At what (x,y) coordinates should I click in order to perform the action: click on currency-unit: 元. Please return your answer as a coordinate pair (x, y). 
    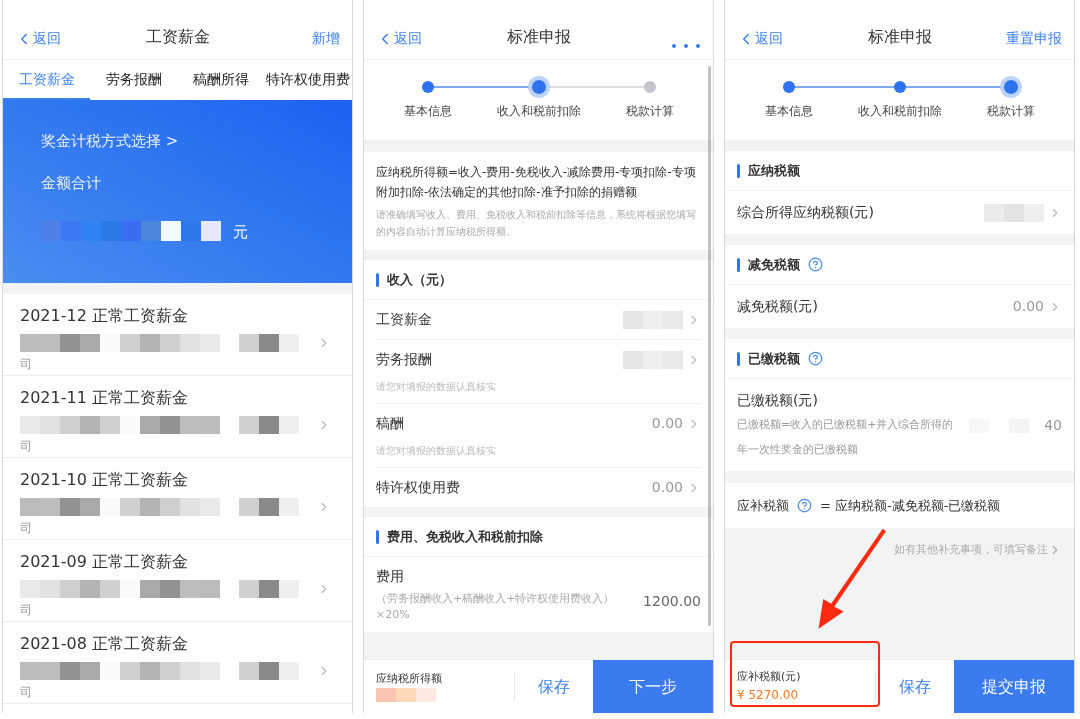
    Looking at the image, I should click on (240, 232).